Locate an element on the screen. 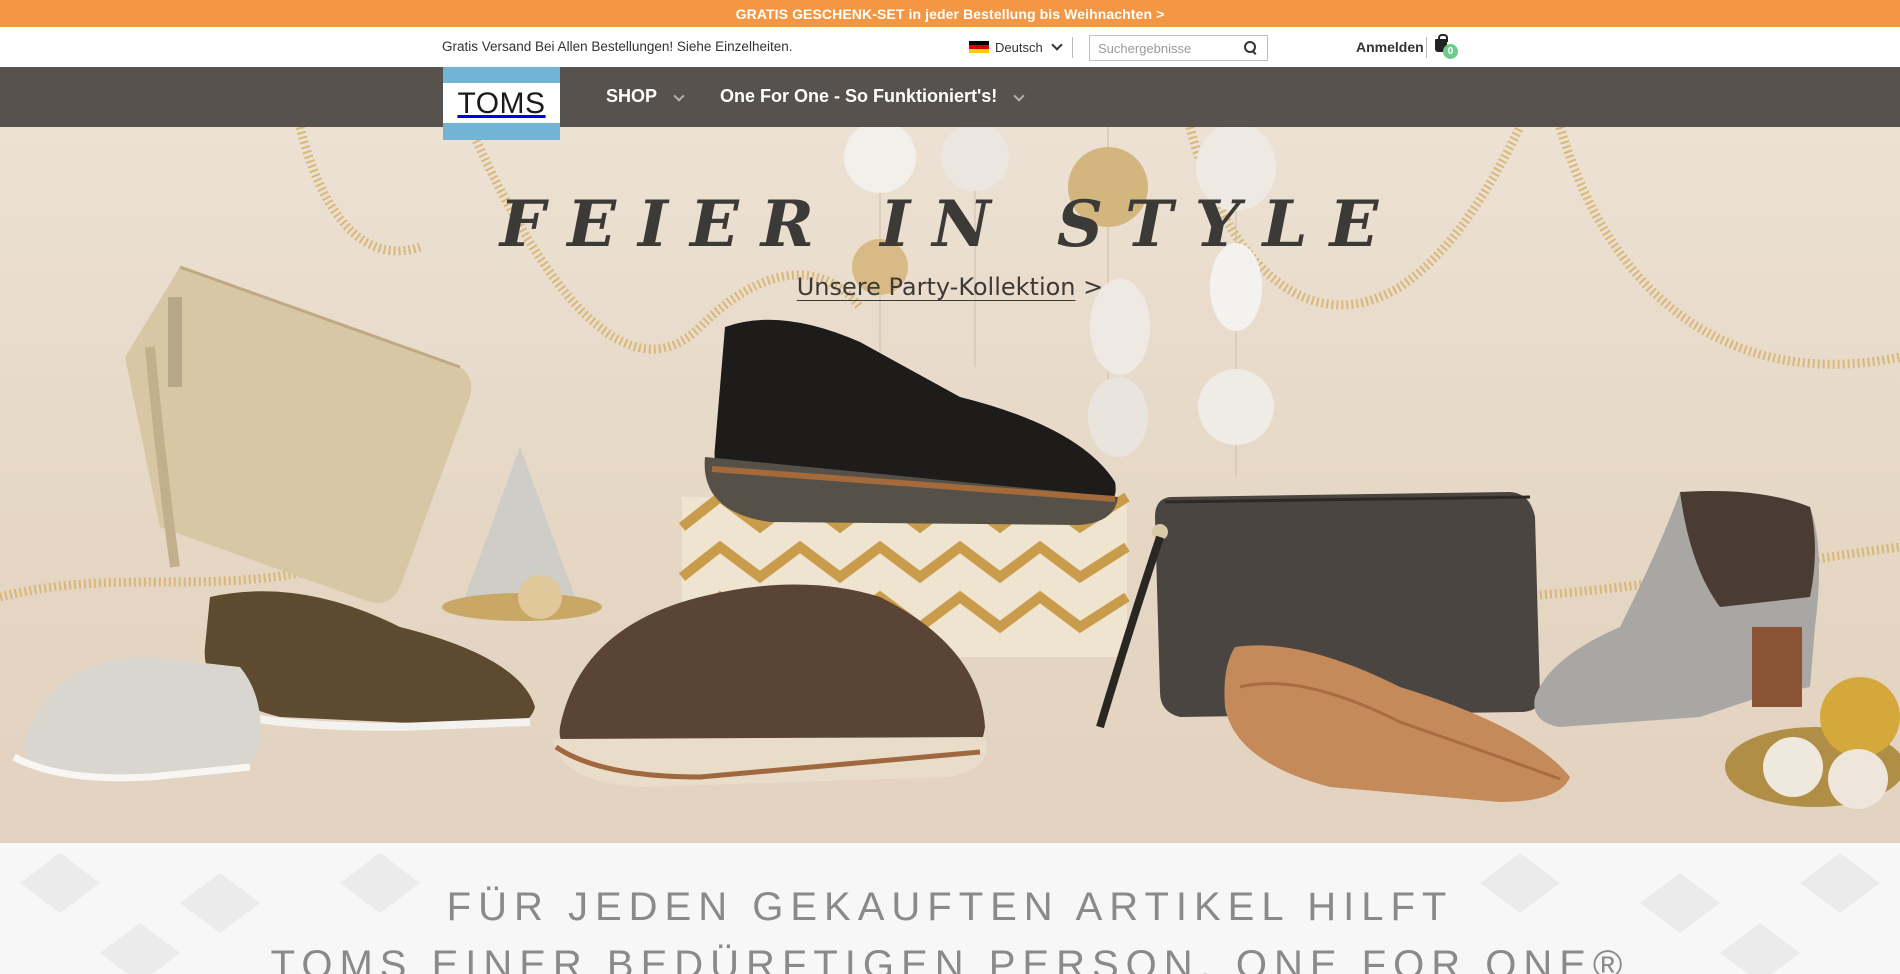  search-icon is located at coordinates (1251, 48).